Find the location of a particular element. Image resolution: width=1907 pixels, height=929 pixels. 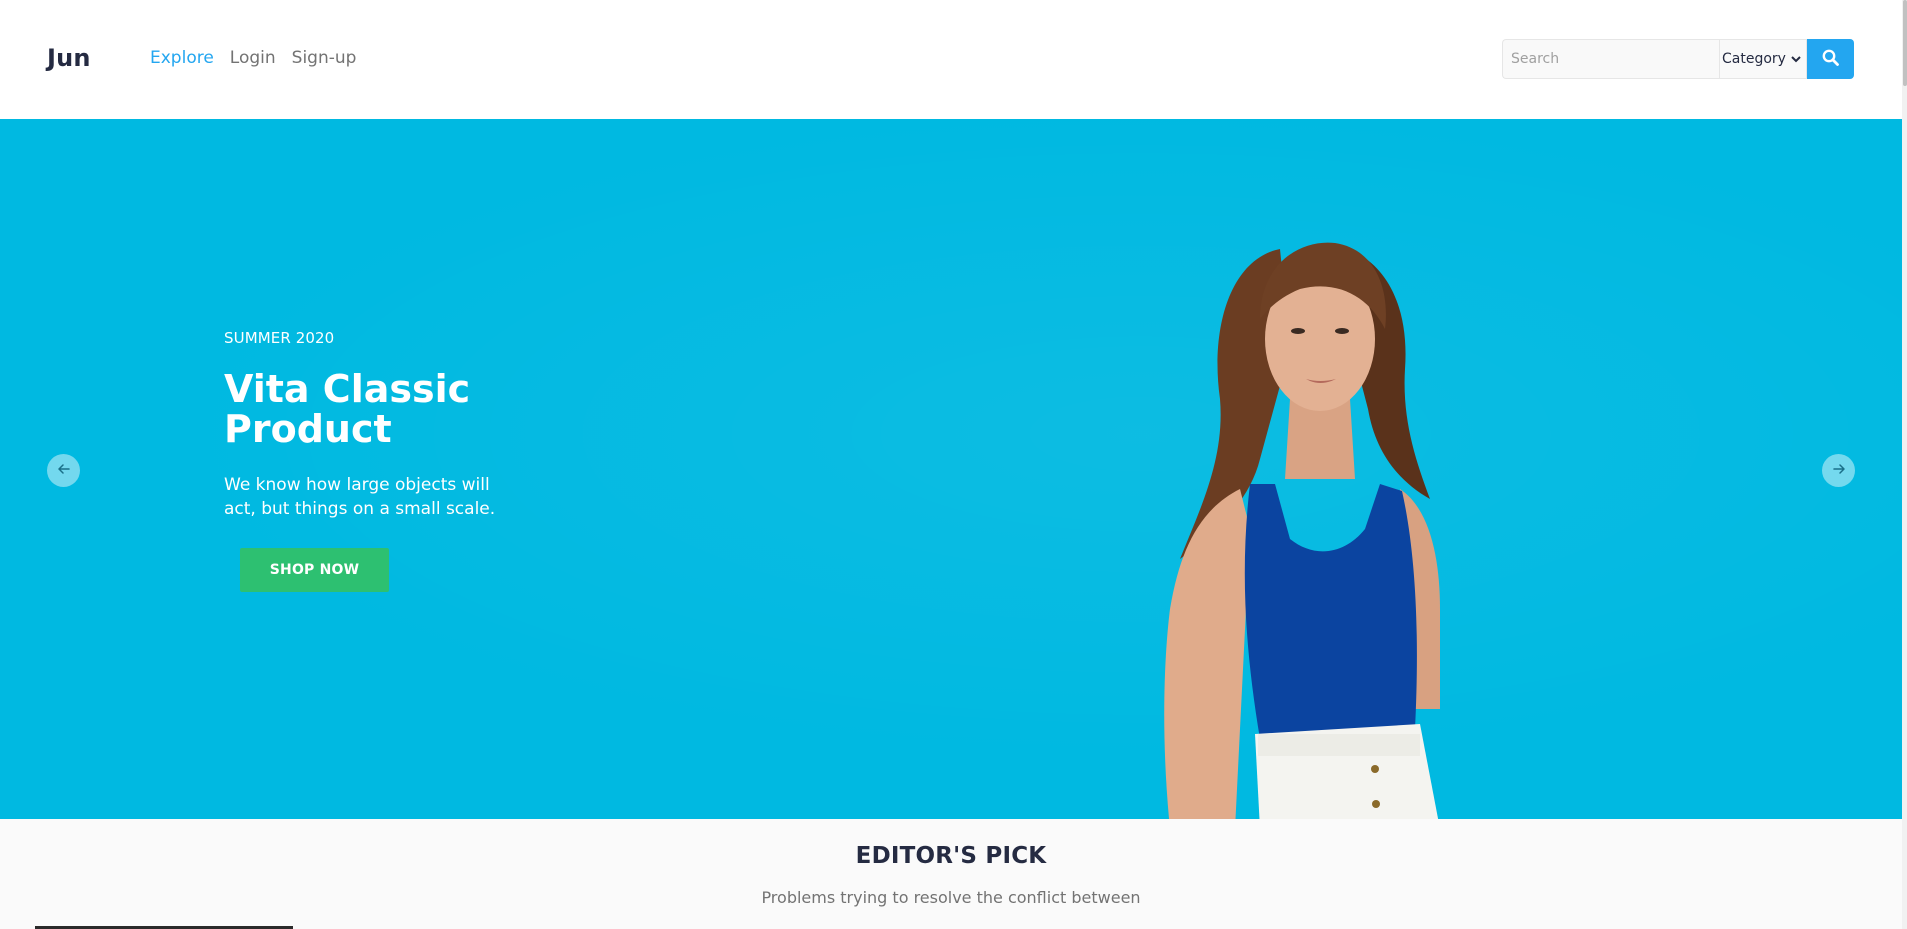

nav-explore: Explore is located at coordinates (182, 58).